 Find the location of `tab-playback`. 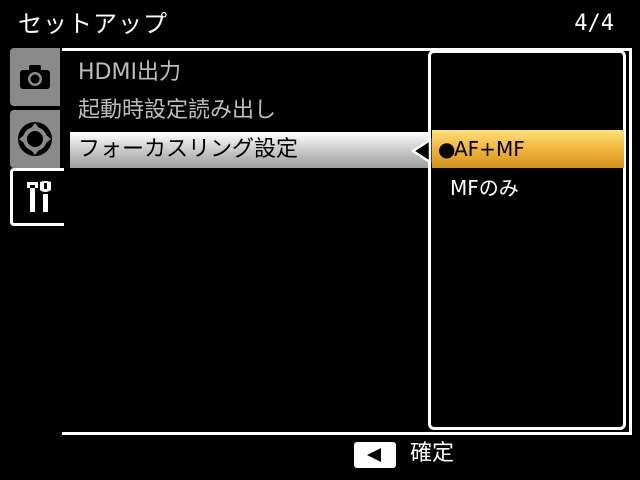

tab-playback is located at coordinates (35, 139).